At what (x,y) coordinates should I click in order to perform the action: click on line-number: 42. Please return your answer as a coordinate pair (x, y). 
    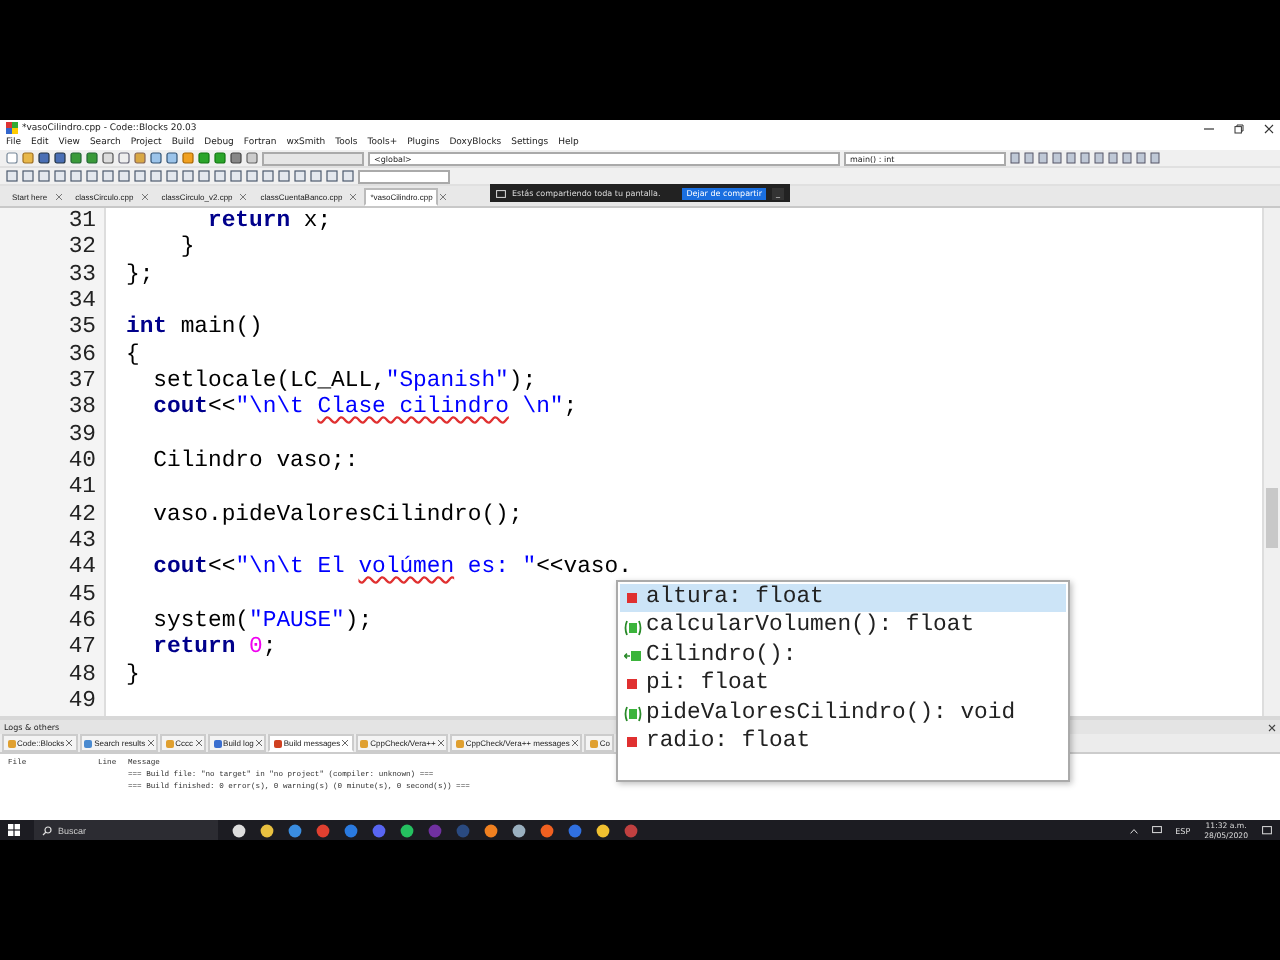
    Looking at the image, I should click on (82, 516).